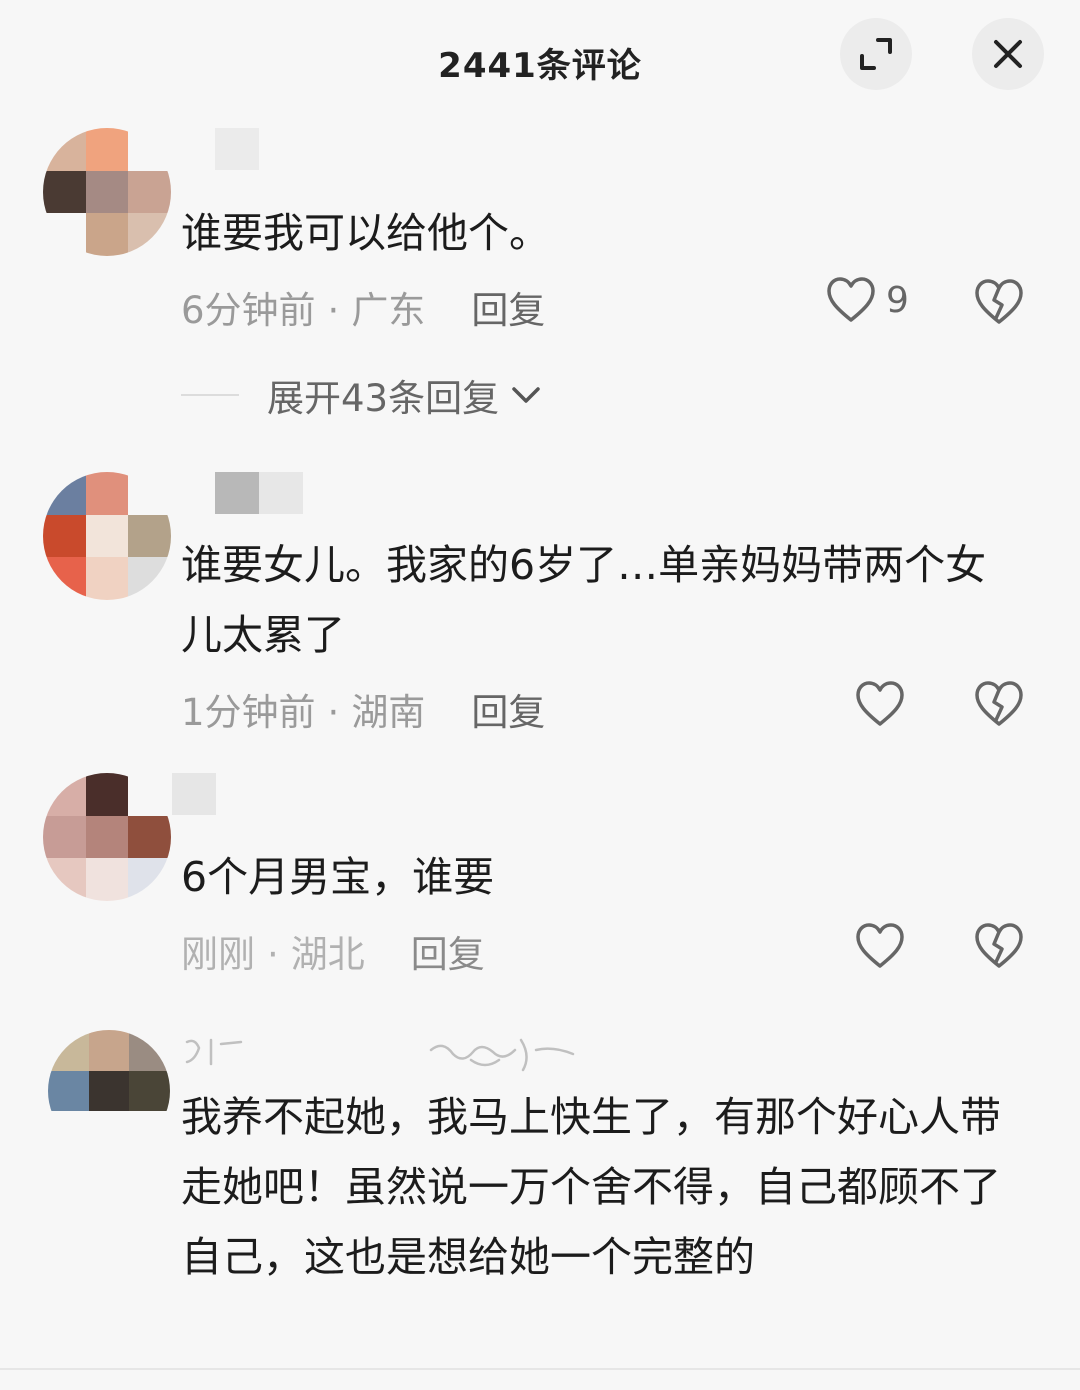 The width and height of the screenshot is (1080, 1390). I want to click on username-decoration, so click(380, 1055).